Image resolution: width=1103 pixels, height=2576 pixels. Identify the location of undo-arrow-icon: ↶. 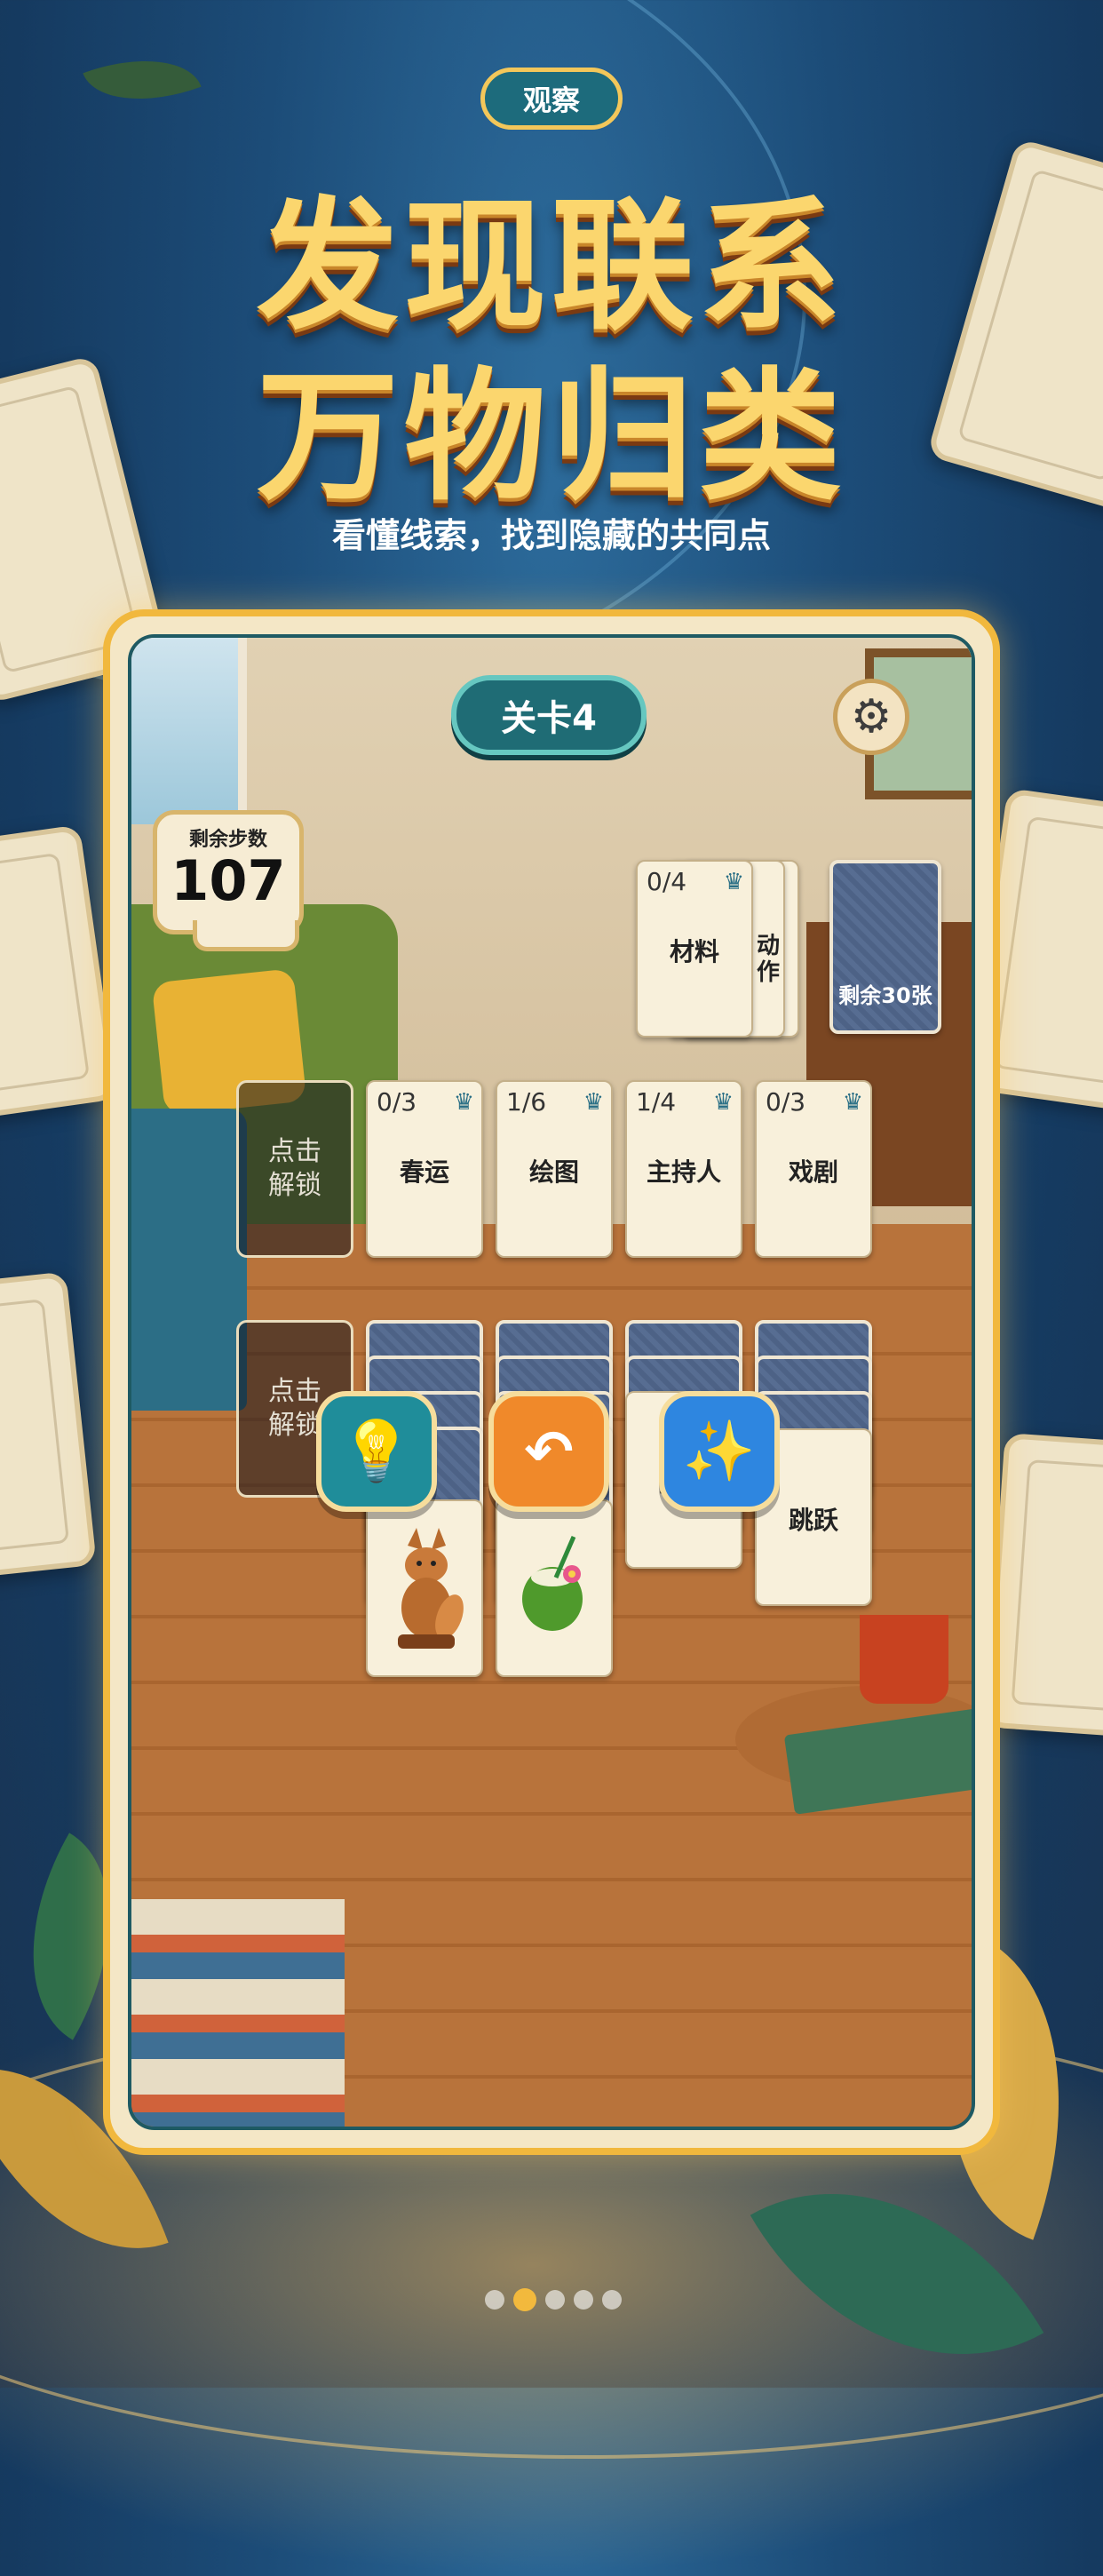
(549, 1451).